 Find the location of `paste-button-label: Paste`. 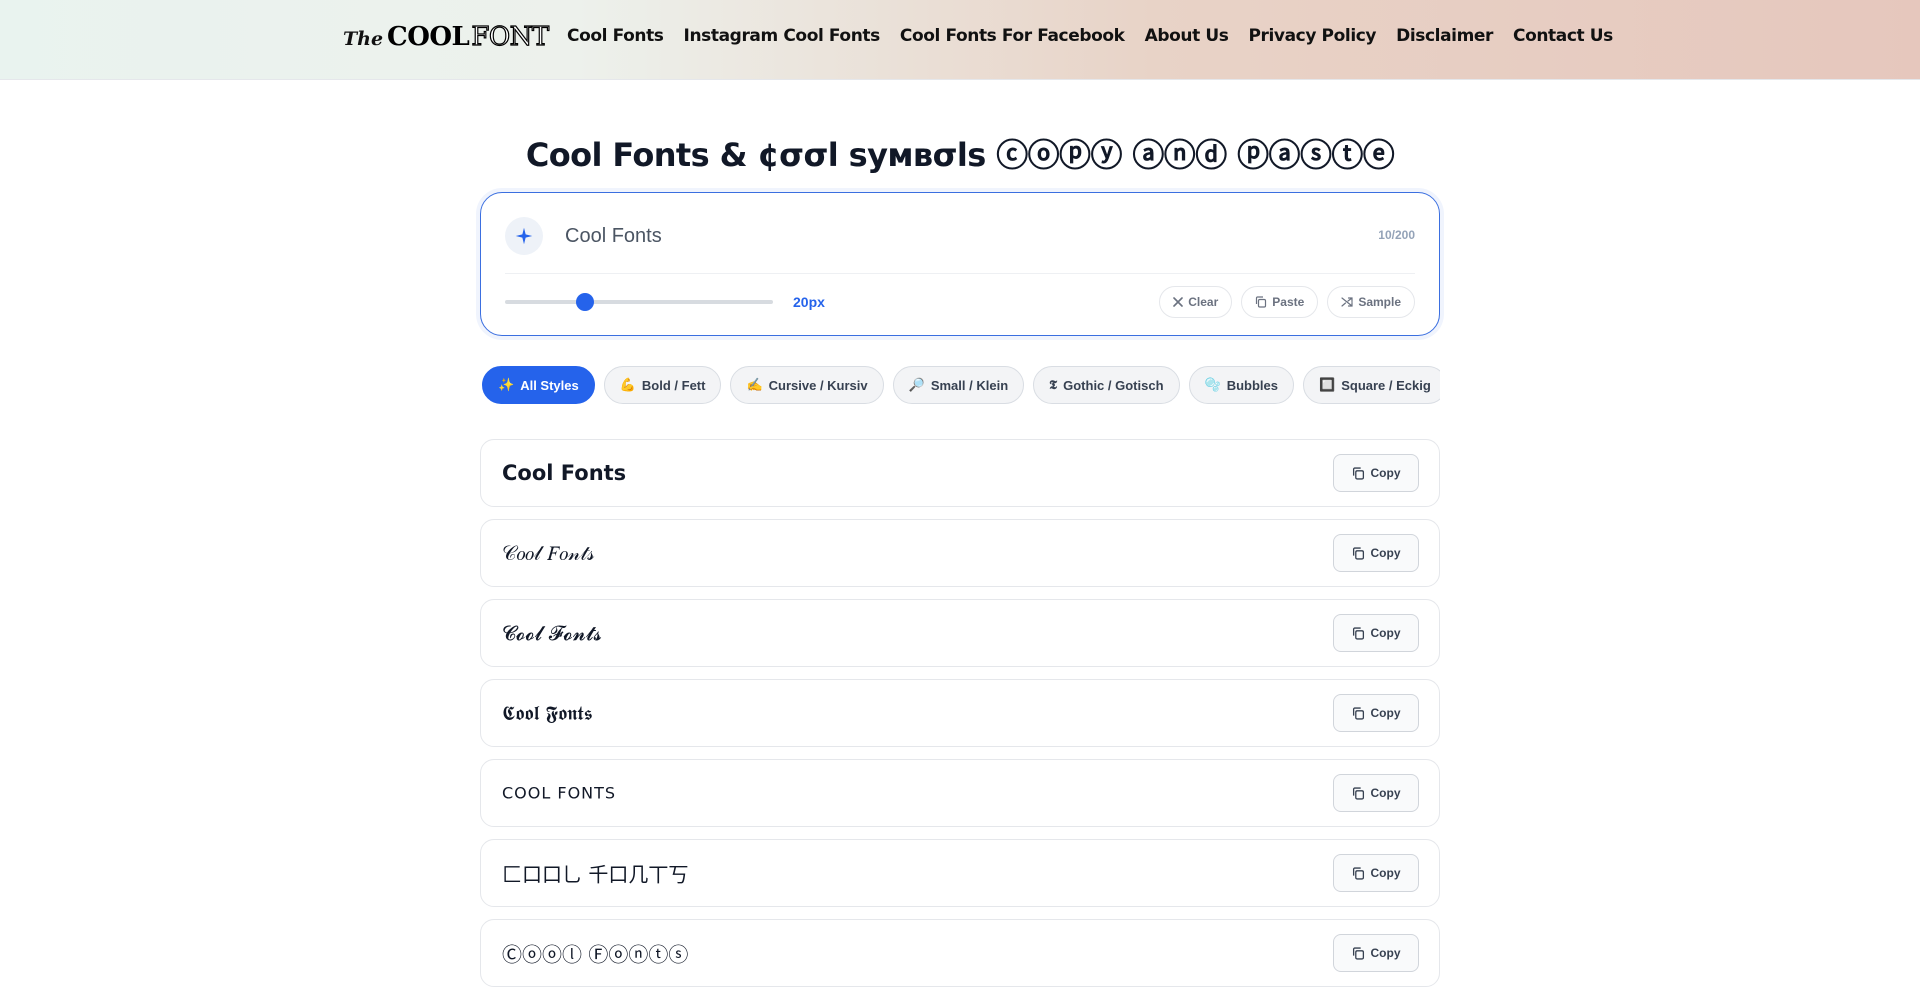

paste-button-label: Paste is located at coordinates (1288, 302).